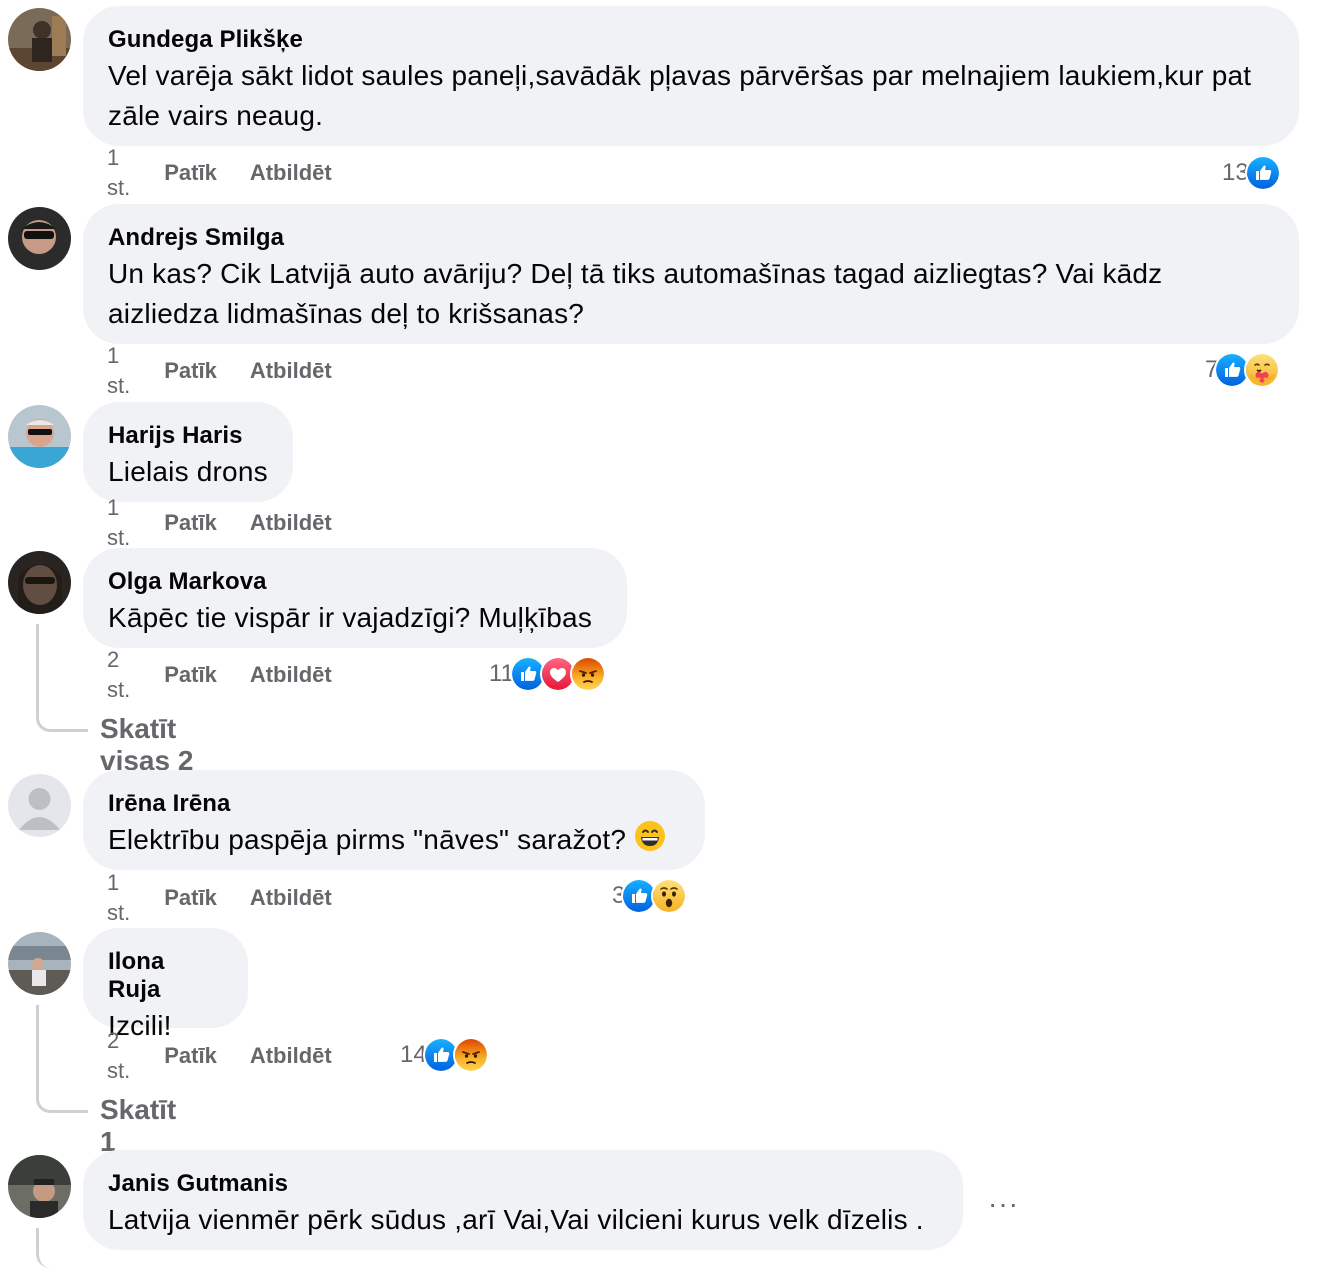  I want to click on like-icon, so click(1262, 173).